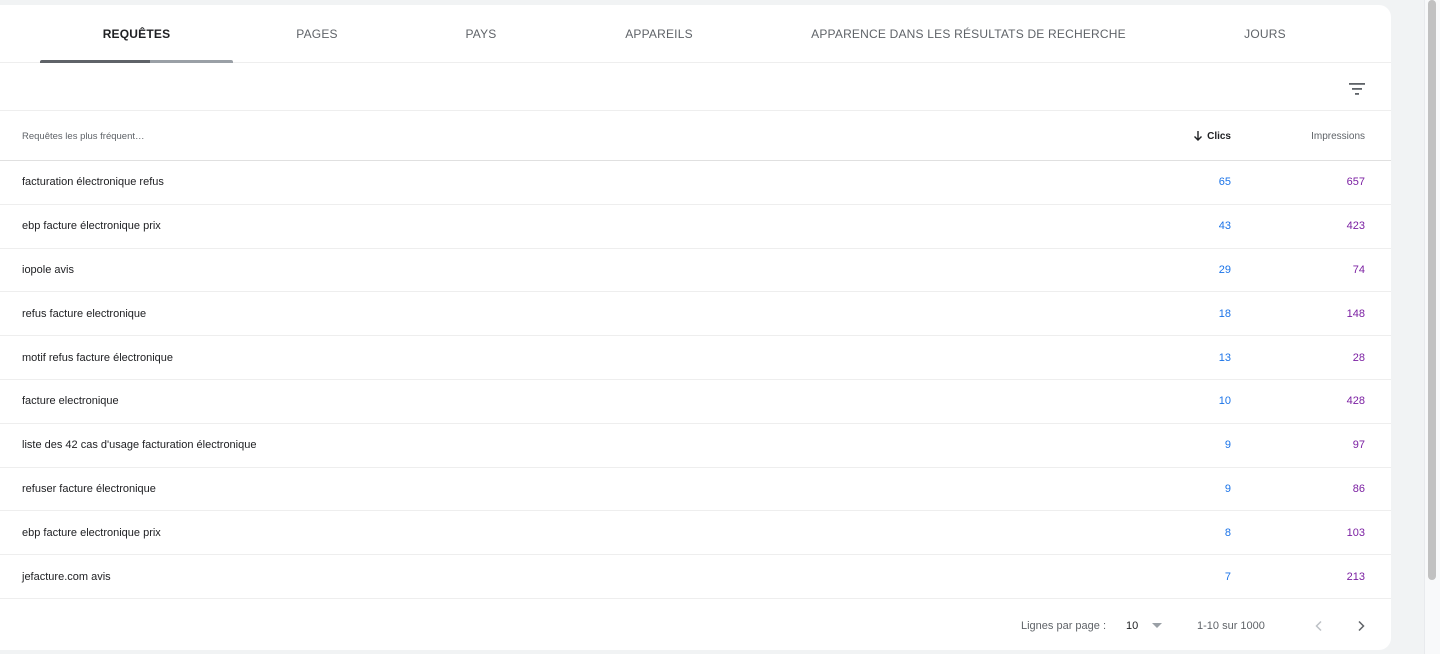 The height and width of the screenshot is (654, 1440). Describe the element at coordinates (1224, 226) in the screenshot. I see `clicks-cell: 43` at that location.